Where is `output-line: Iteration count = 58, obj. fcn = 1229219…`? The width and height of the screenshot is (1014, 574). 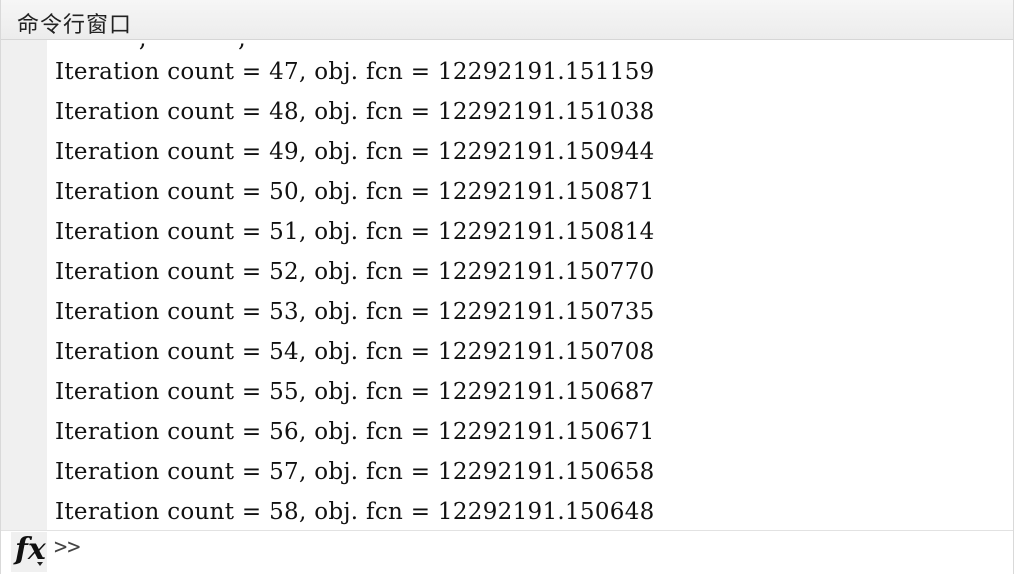
output-line: Iteration count = 58, obj. fcn = 1229219… is located at coordinates (355, 512).